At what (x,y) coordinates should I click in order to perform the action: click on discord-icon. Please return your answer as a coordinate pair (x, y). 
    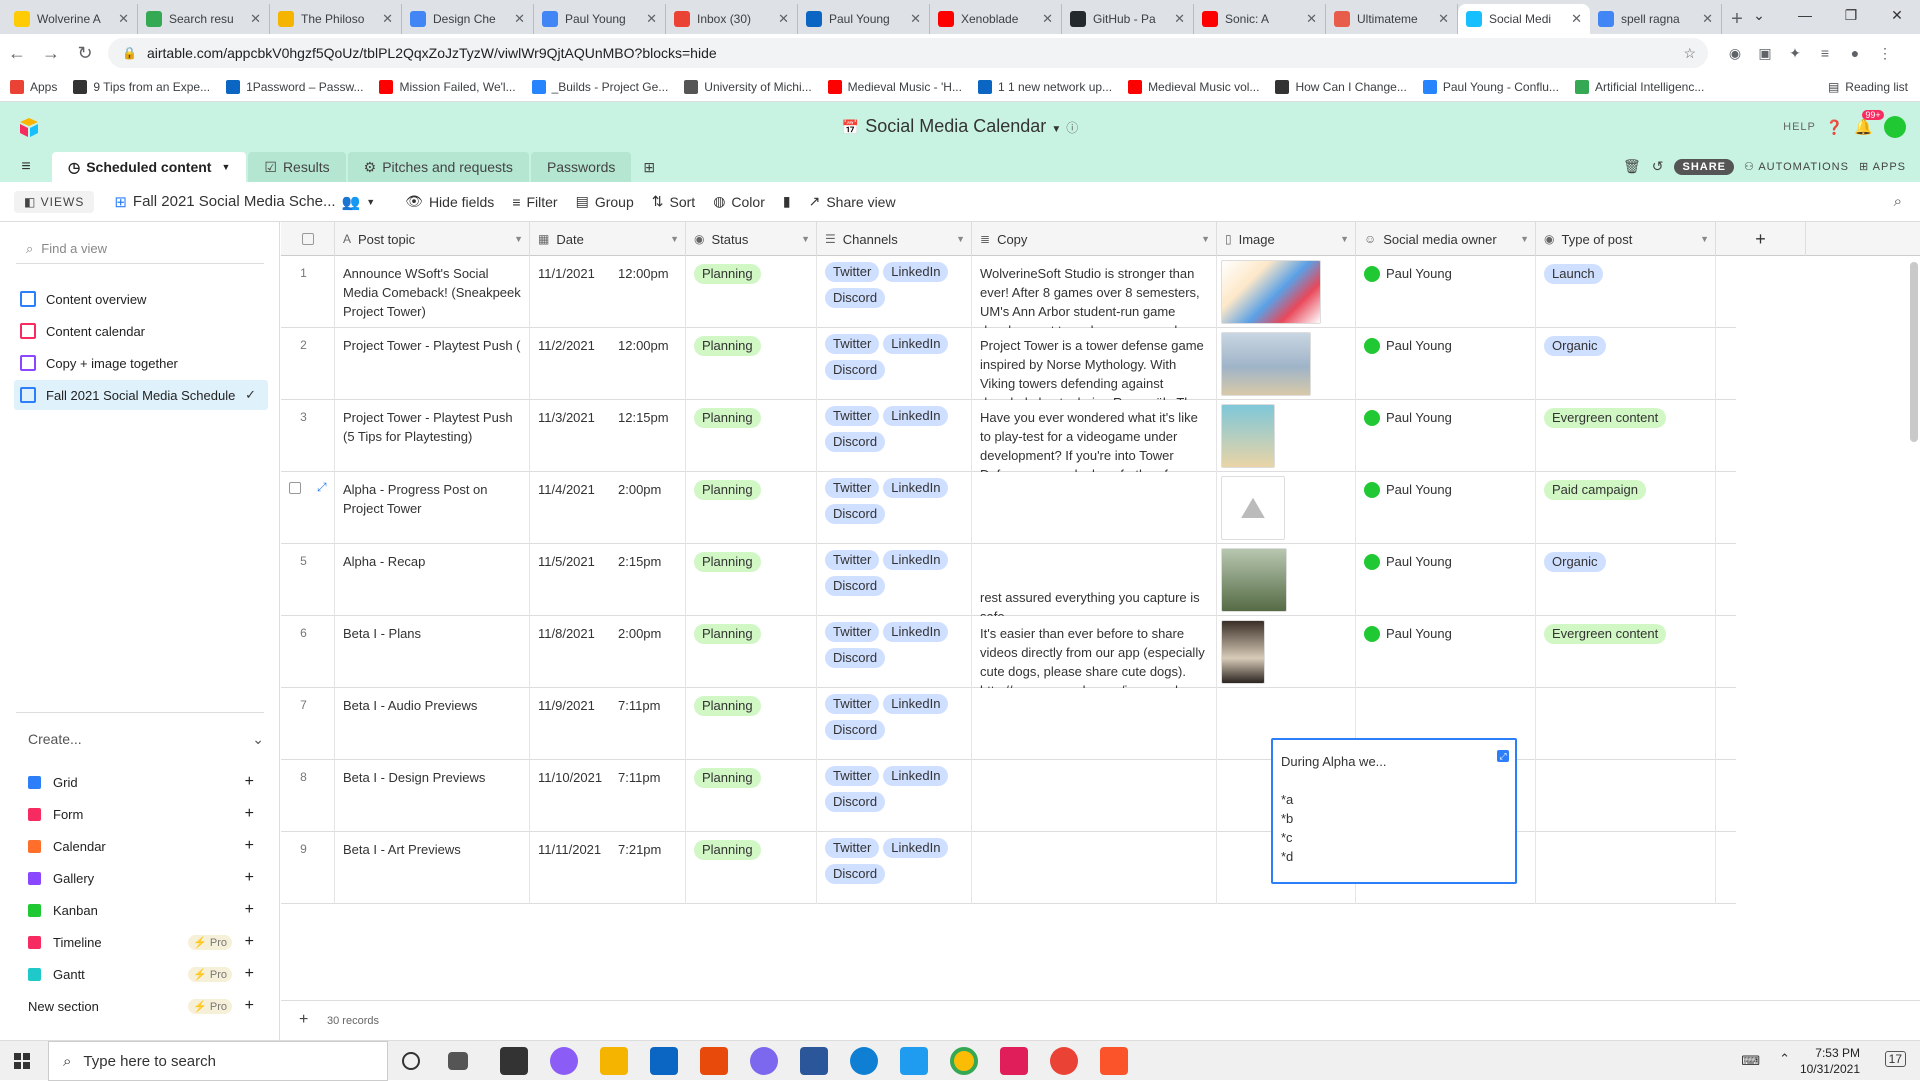
    Looking at the image, I should click on (764, 1061).